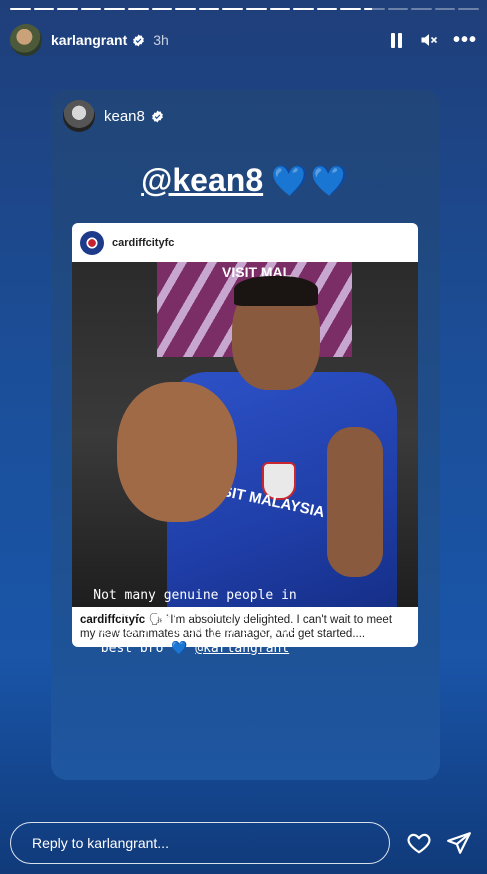  I want to click on caption-line: ball but this guy is, so click(195, 613).